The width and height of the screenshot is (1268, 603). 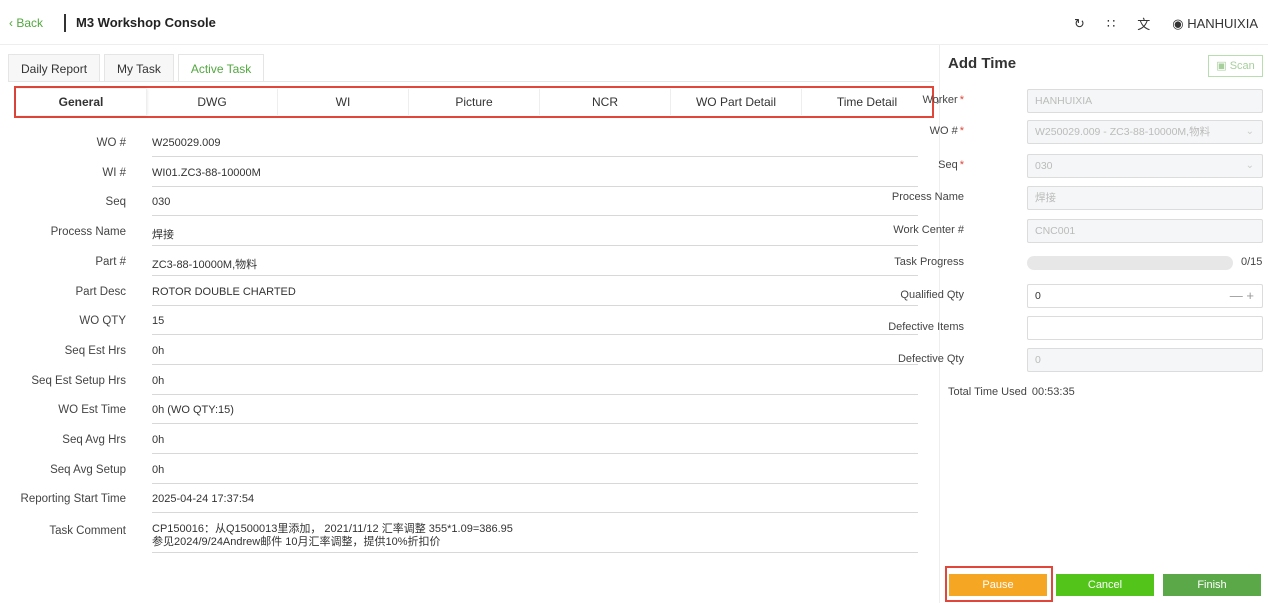 What do you see at coordinates (1212, 585) in the screenshot?
I see `finish-button: Finish` at bounding box center [1212, 585].